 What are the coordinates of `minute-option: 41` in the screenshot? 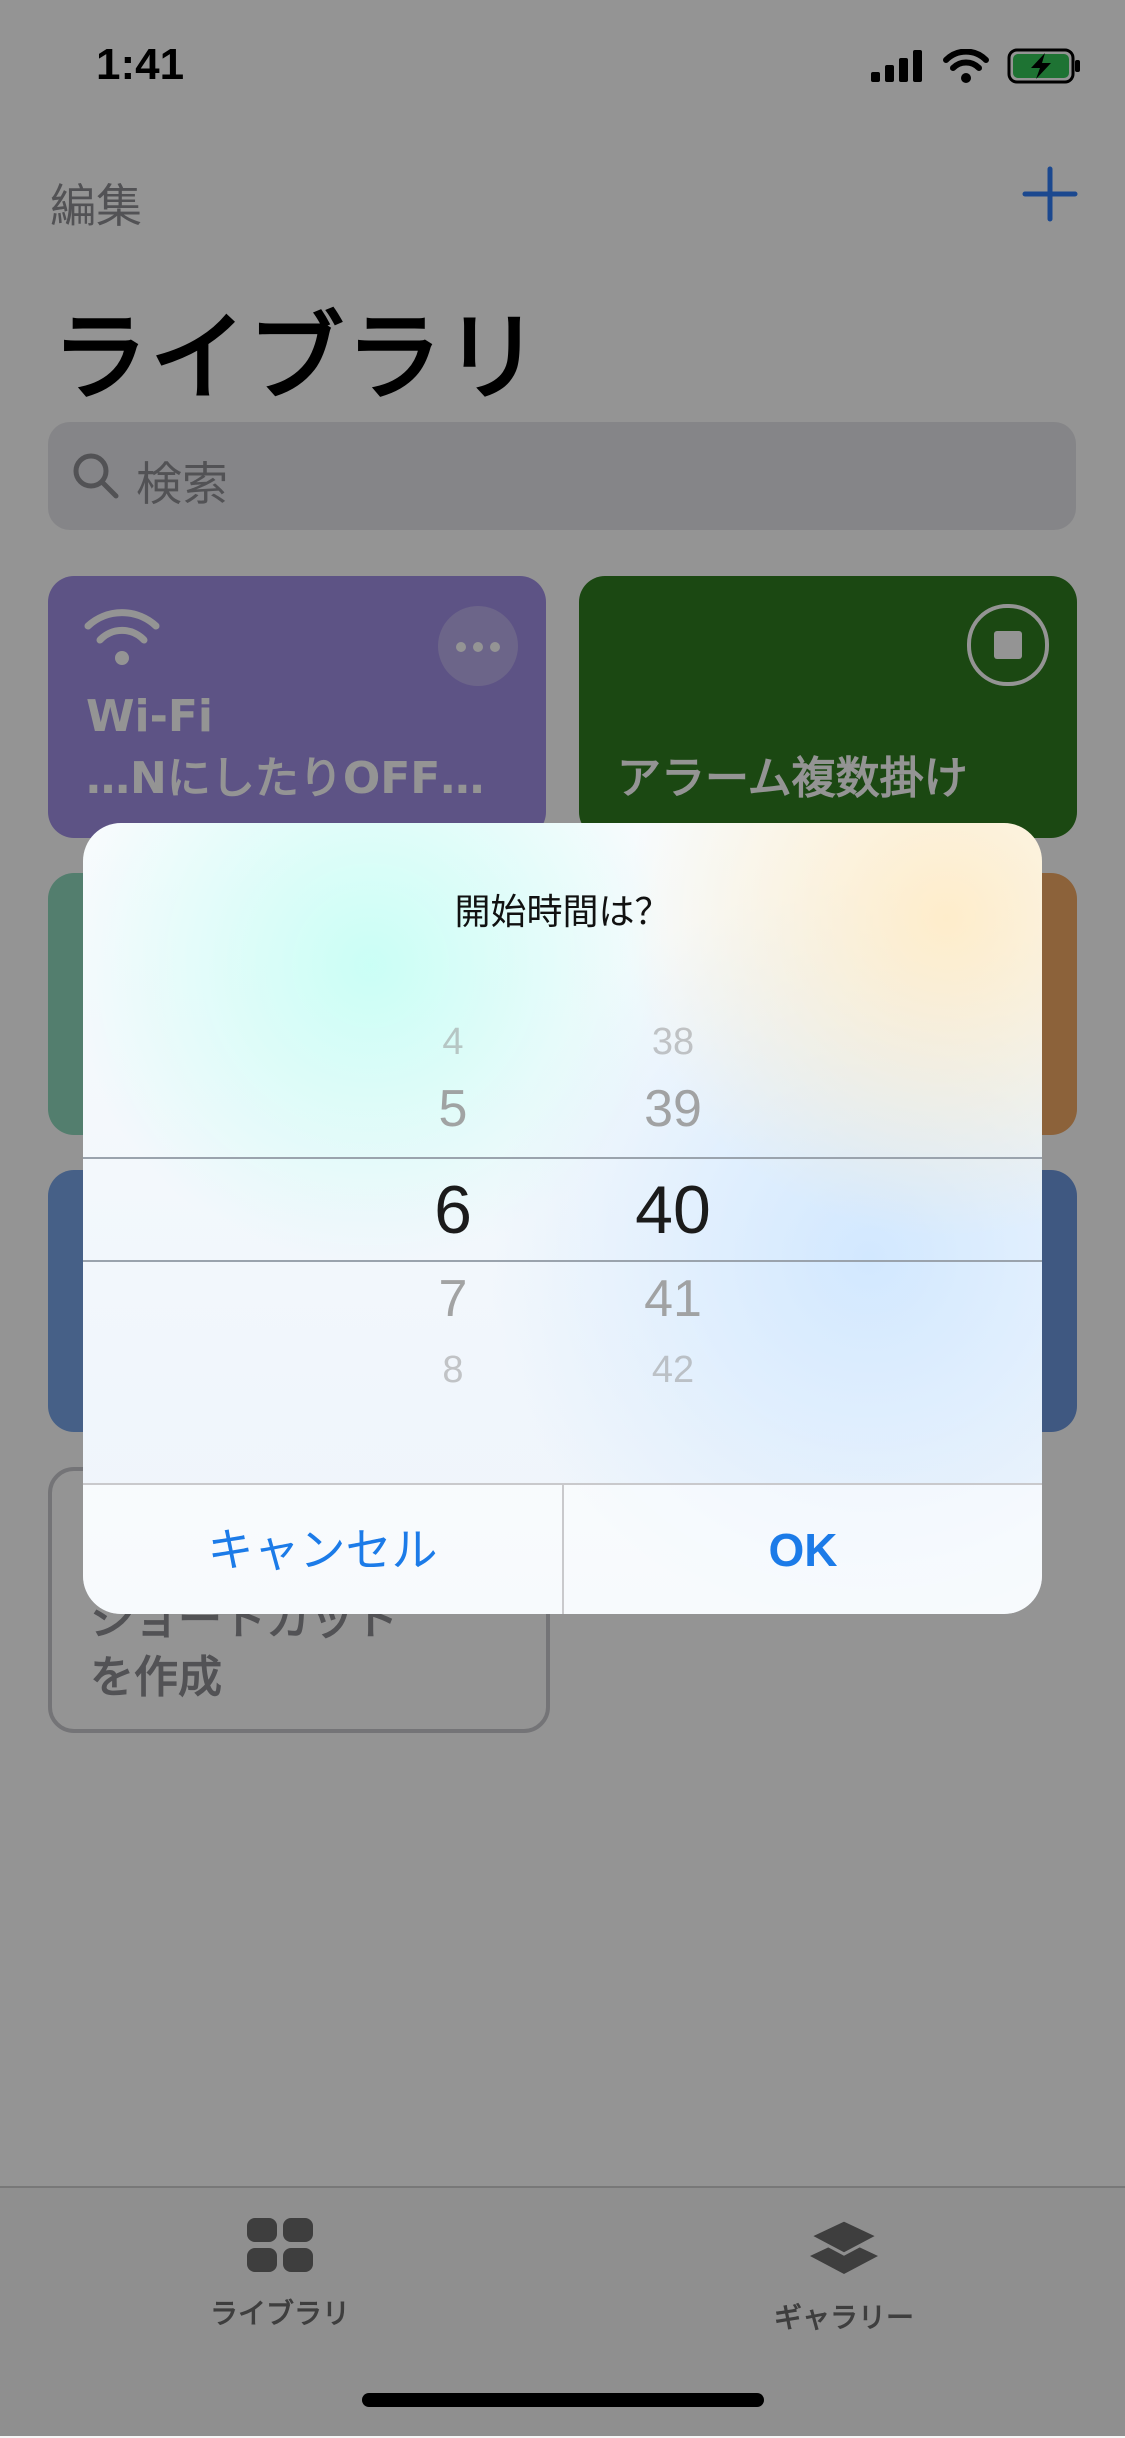 It's located at (673, 1299).